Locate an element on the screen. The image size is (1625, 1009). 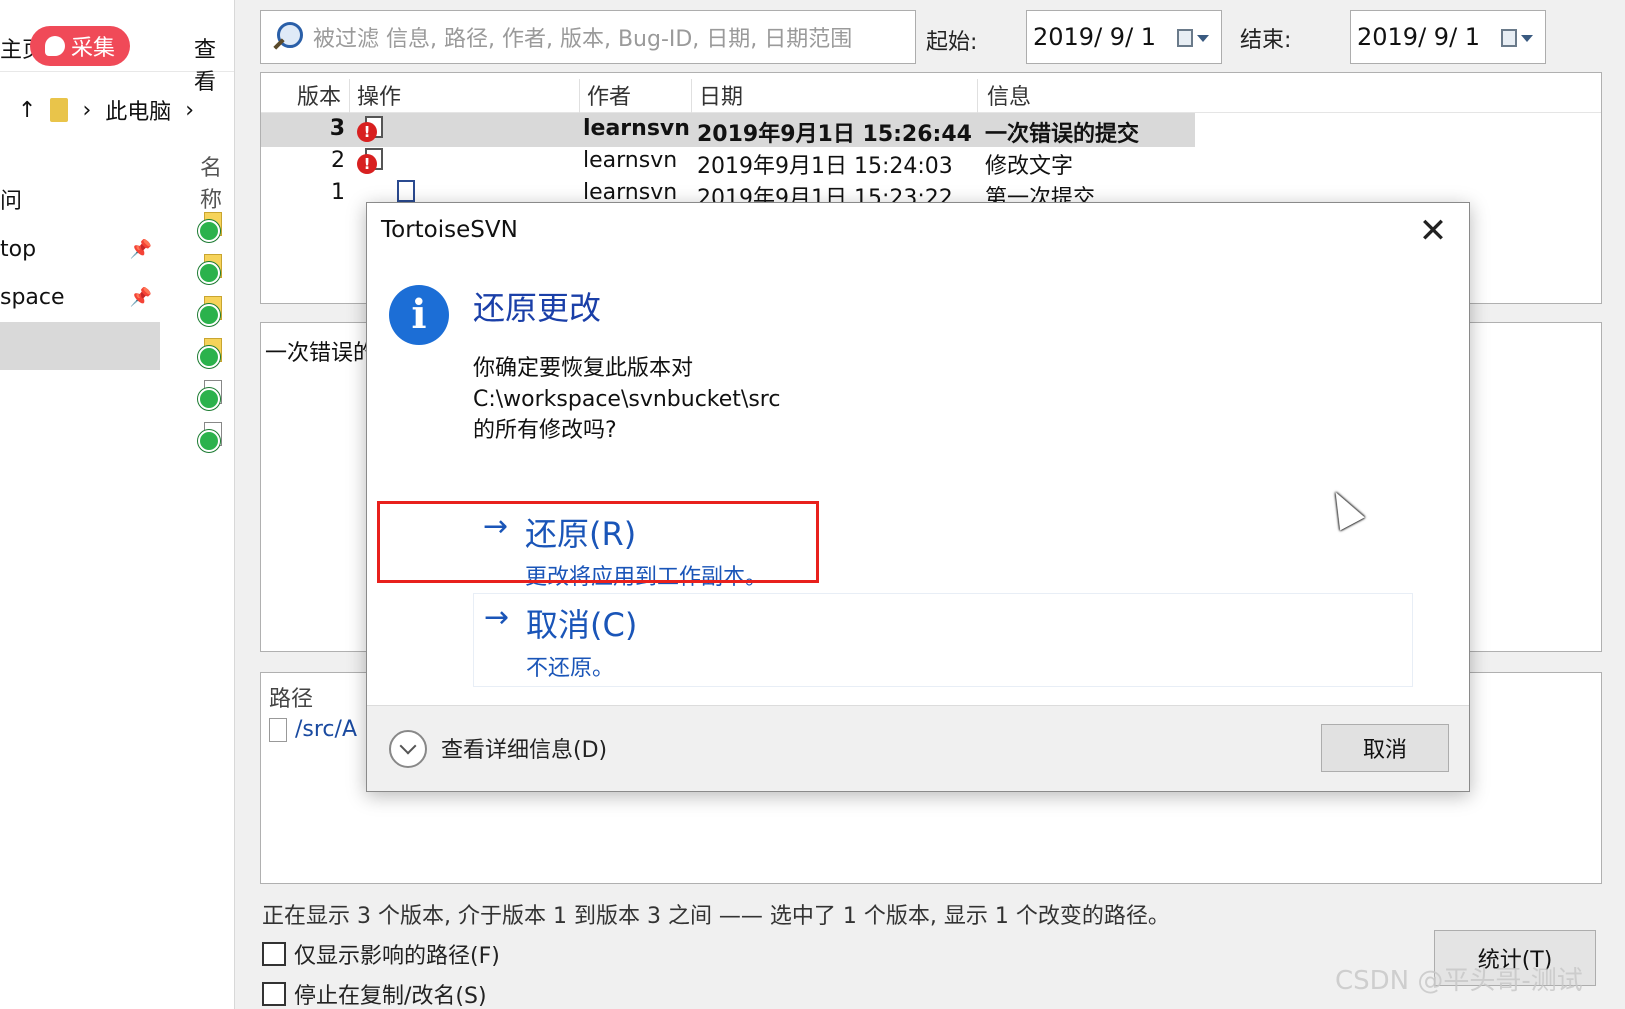
start-date-picker: 2019/ 9/ 1 is located at coordinates (1124, 37).